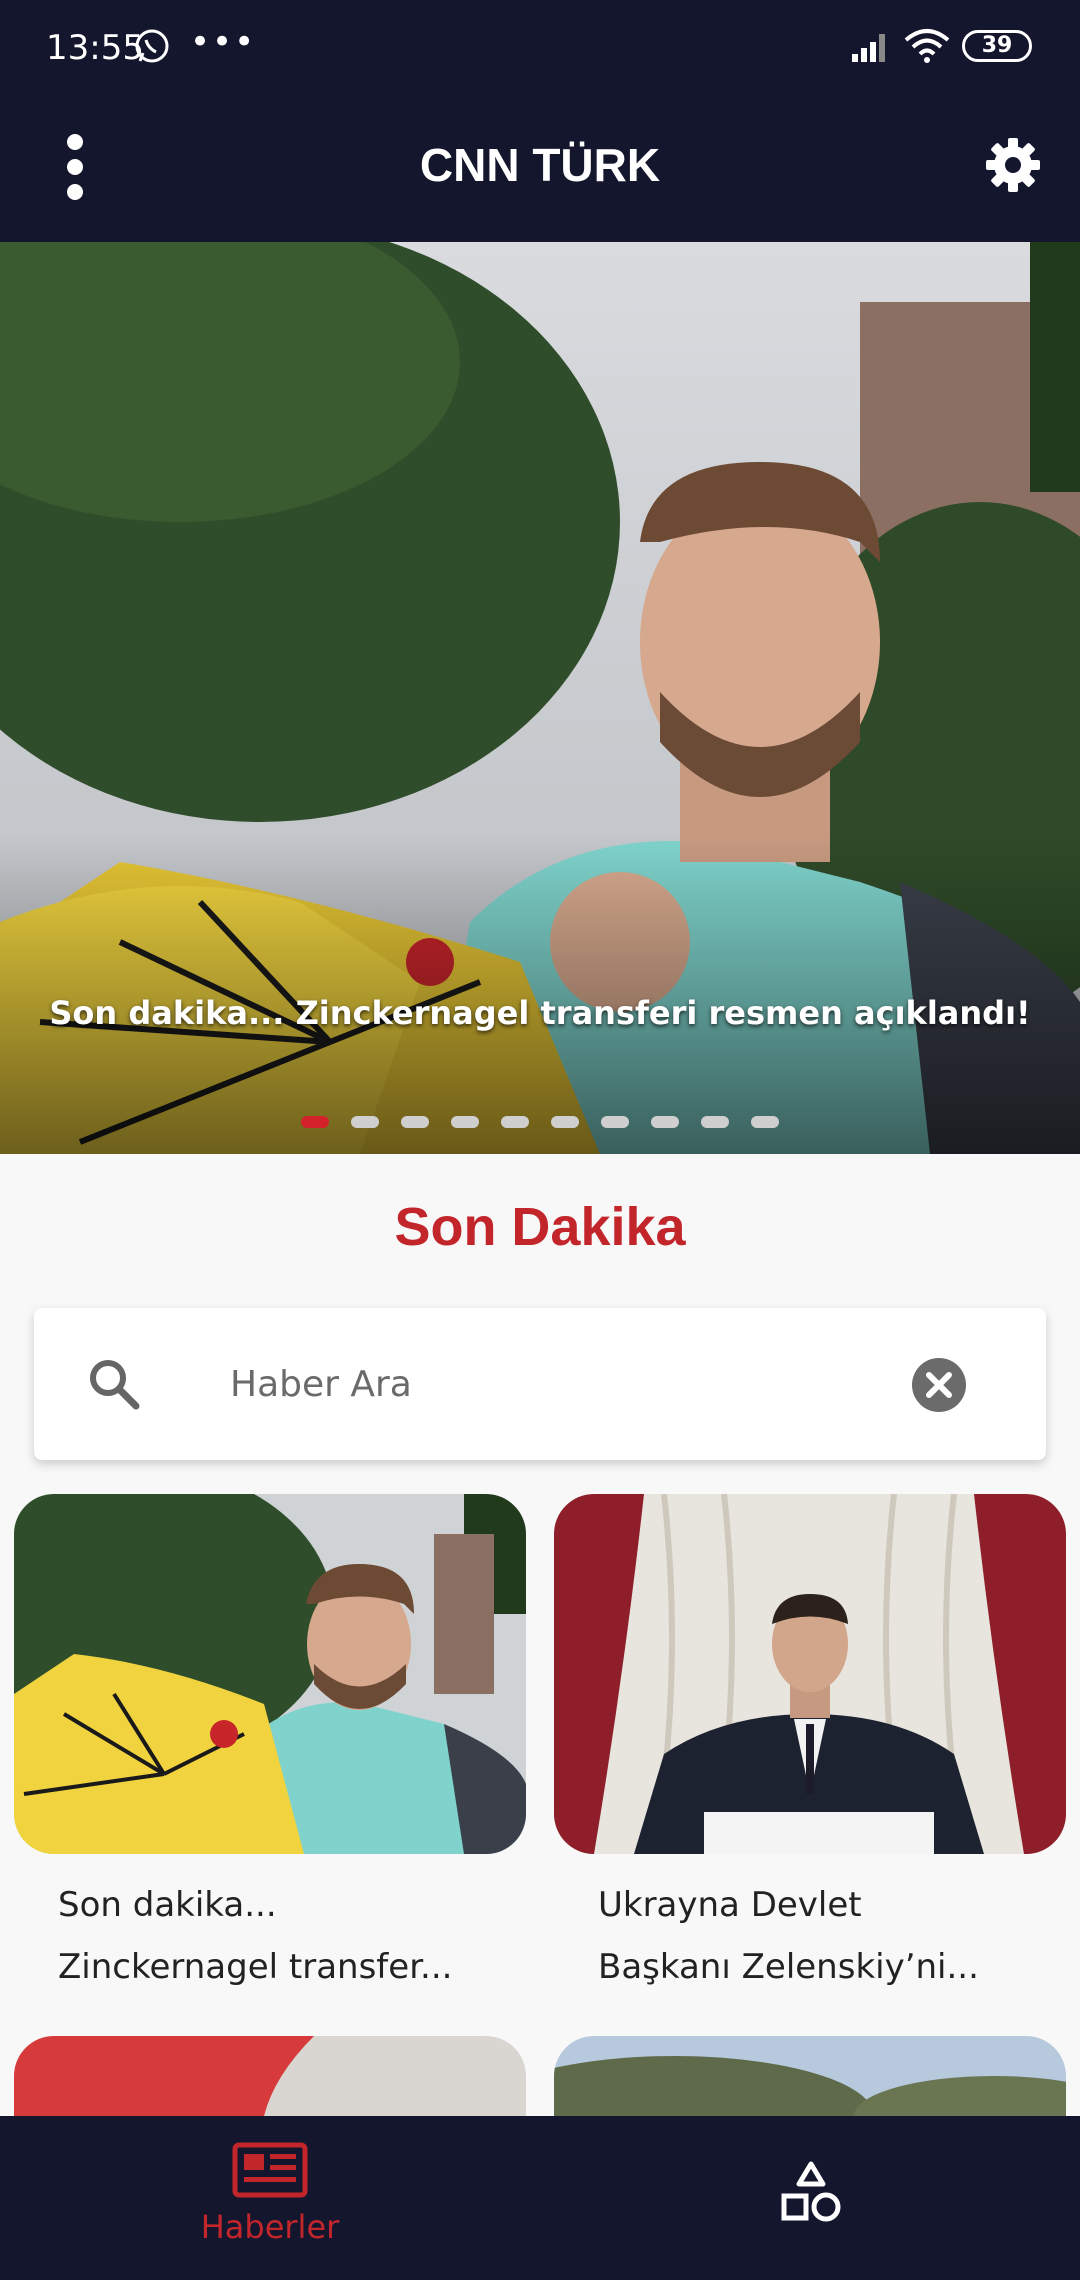 This screenshot has width=1080, height=2280. I want to click on bottom-navigation: Haberler, so click(540, 2198).